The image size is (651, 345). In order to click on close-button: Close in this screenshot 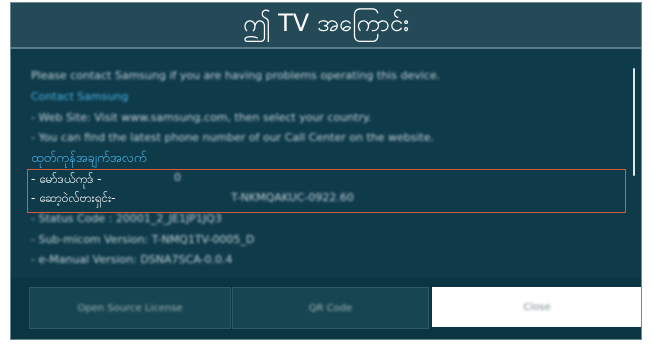, I will do `click(536, 307)`.